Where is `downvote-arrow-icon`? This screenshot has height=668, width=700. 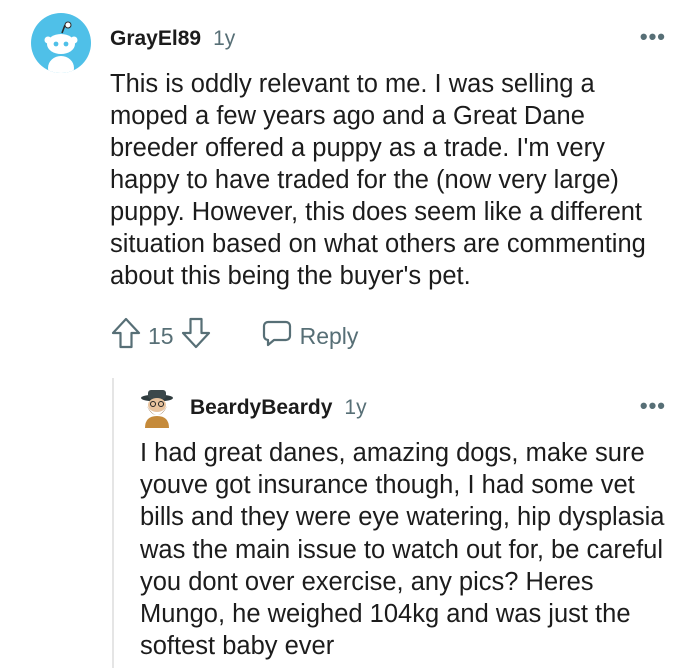 downvote-arrow-icon is located at coordinates (196, 336).